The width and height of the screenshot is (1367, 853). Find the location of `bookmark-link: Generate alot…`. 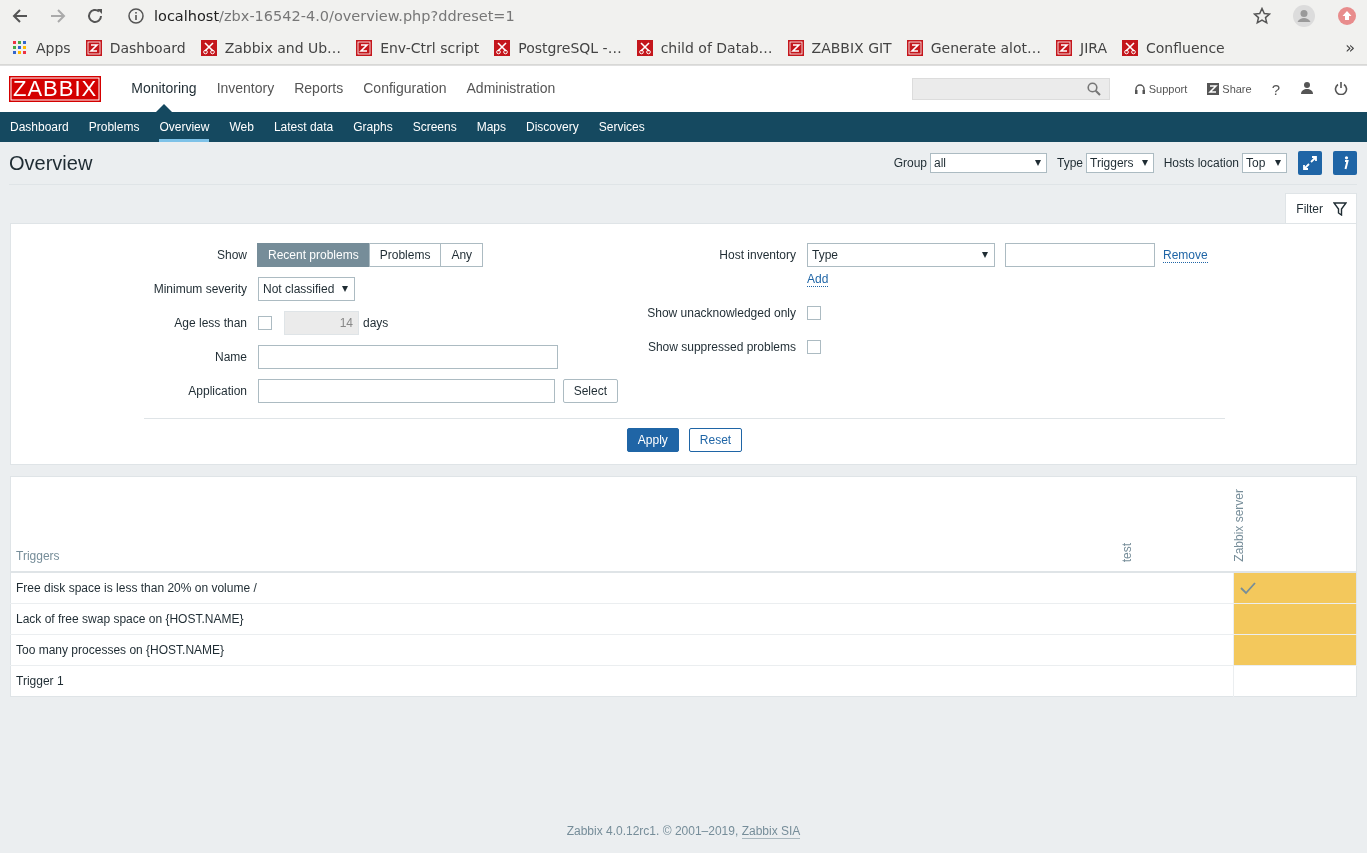

bookmark-link: Generate alot… is located at coordinates (974, 47).